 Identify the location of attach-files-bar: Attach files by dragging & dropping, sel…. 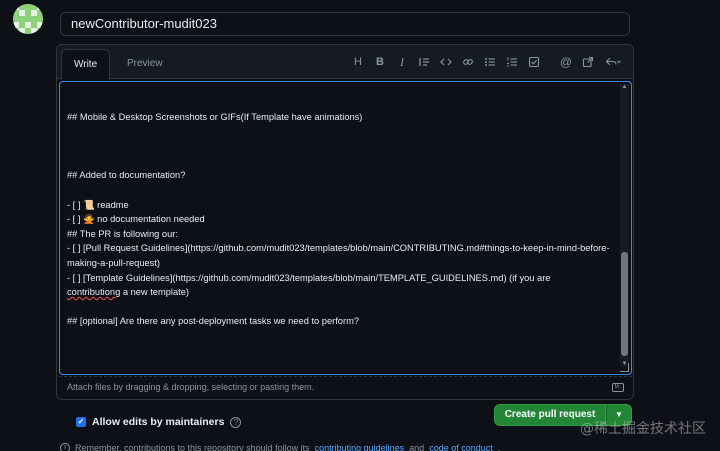
(345, 387).